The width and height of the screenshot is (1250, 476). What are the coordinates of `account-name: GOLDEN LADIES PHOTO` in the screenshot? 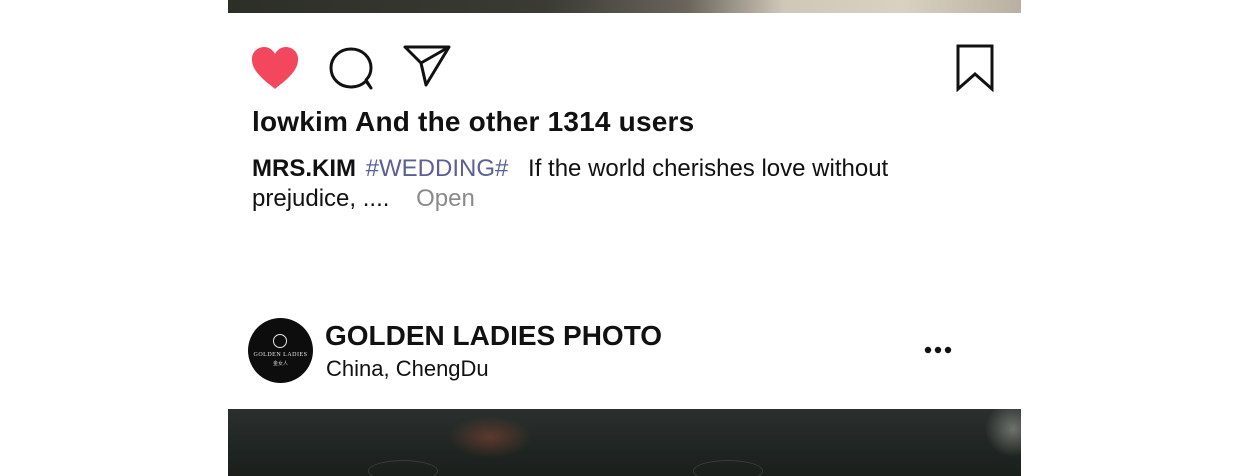 It's located at (493, 336).